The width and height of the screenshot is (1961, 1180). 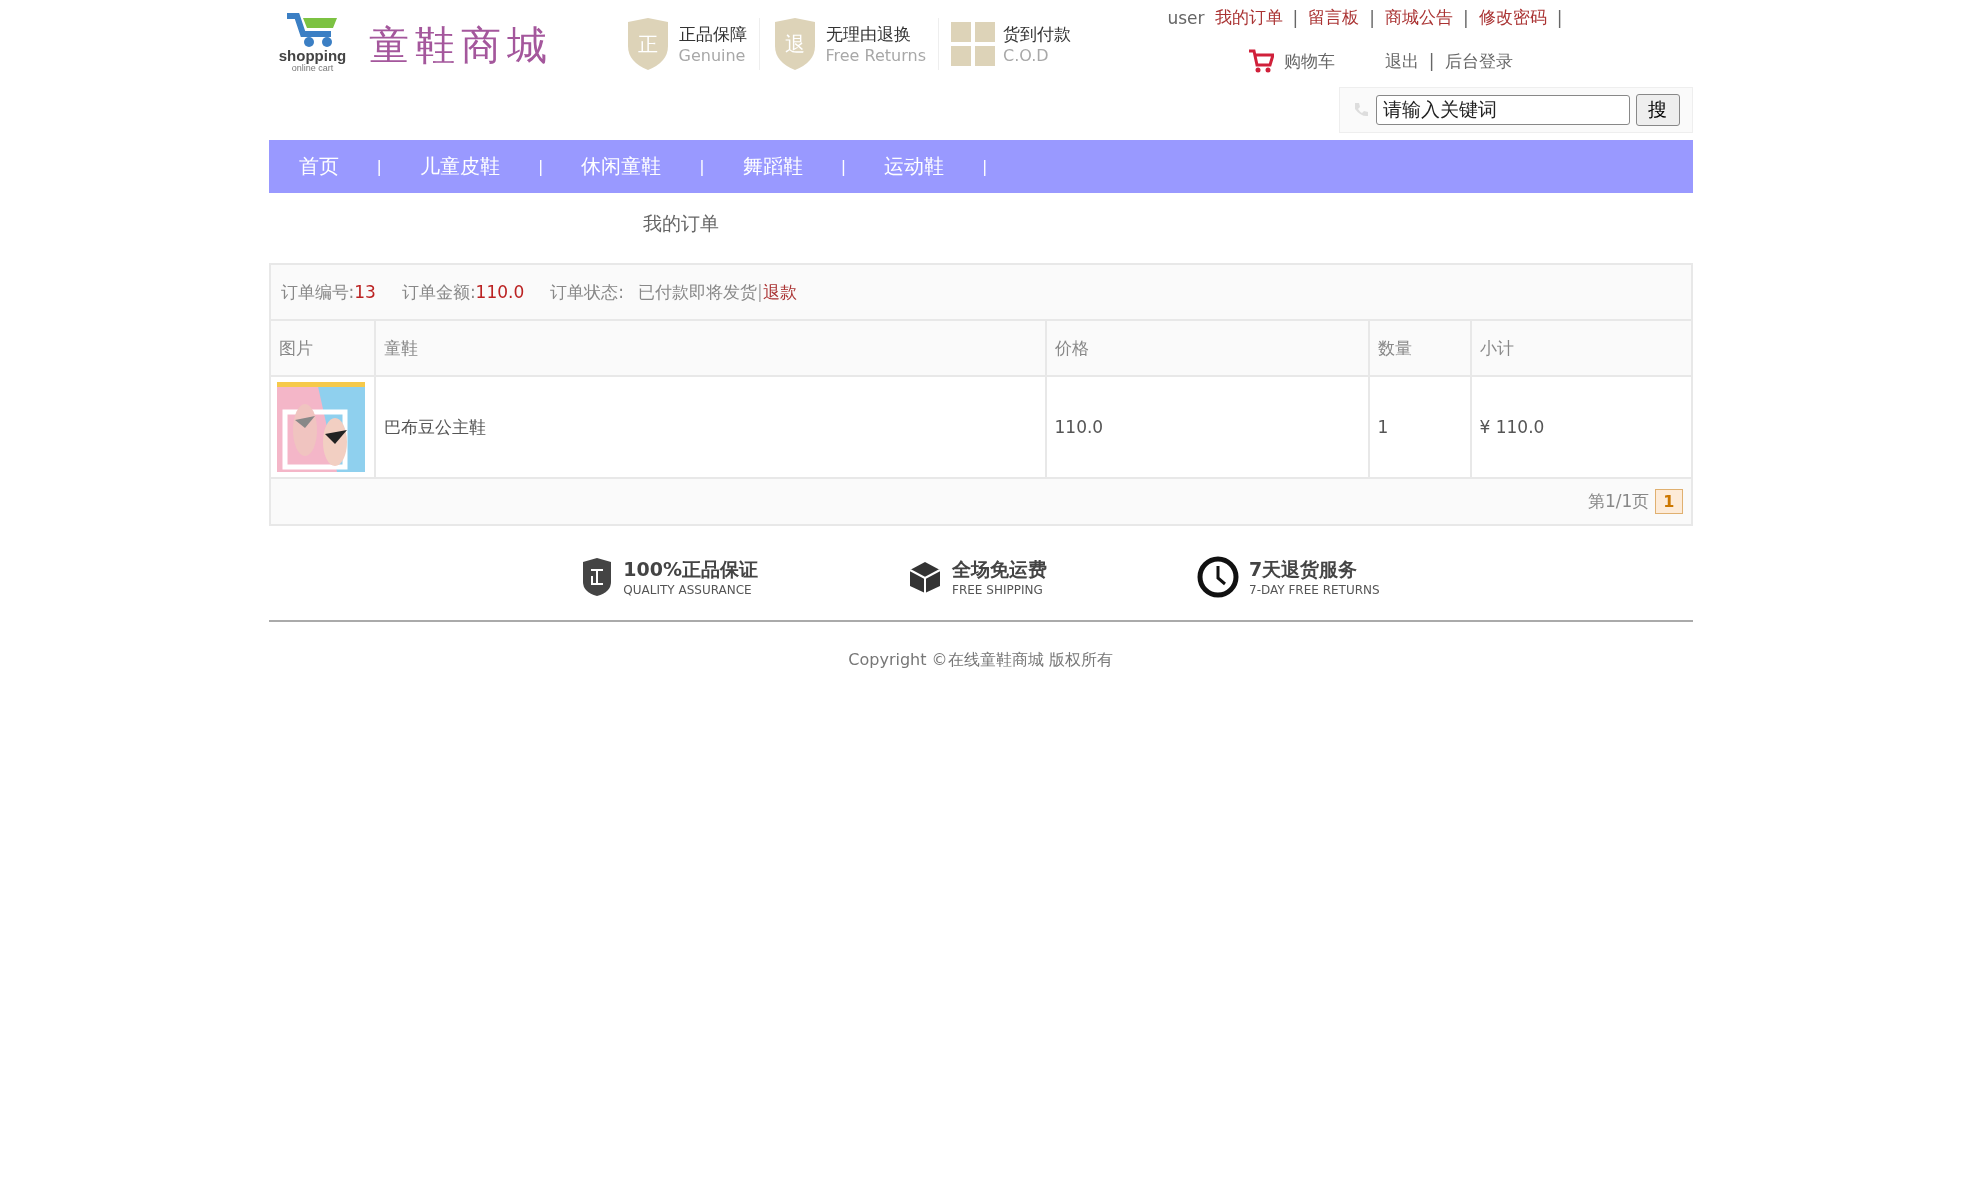 What do you see at coordinates (1026, 55) in the screenshot?
I see `badge-subtitle: C.O.D` at bounding box center [1026, 55].